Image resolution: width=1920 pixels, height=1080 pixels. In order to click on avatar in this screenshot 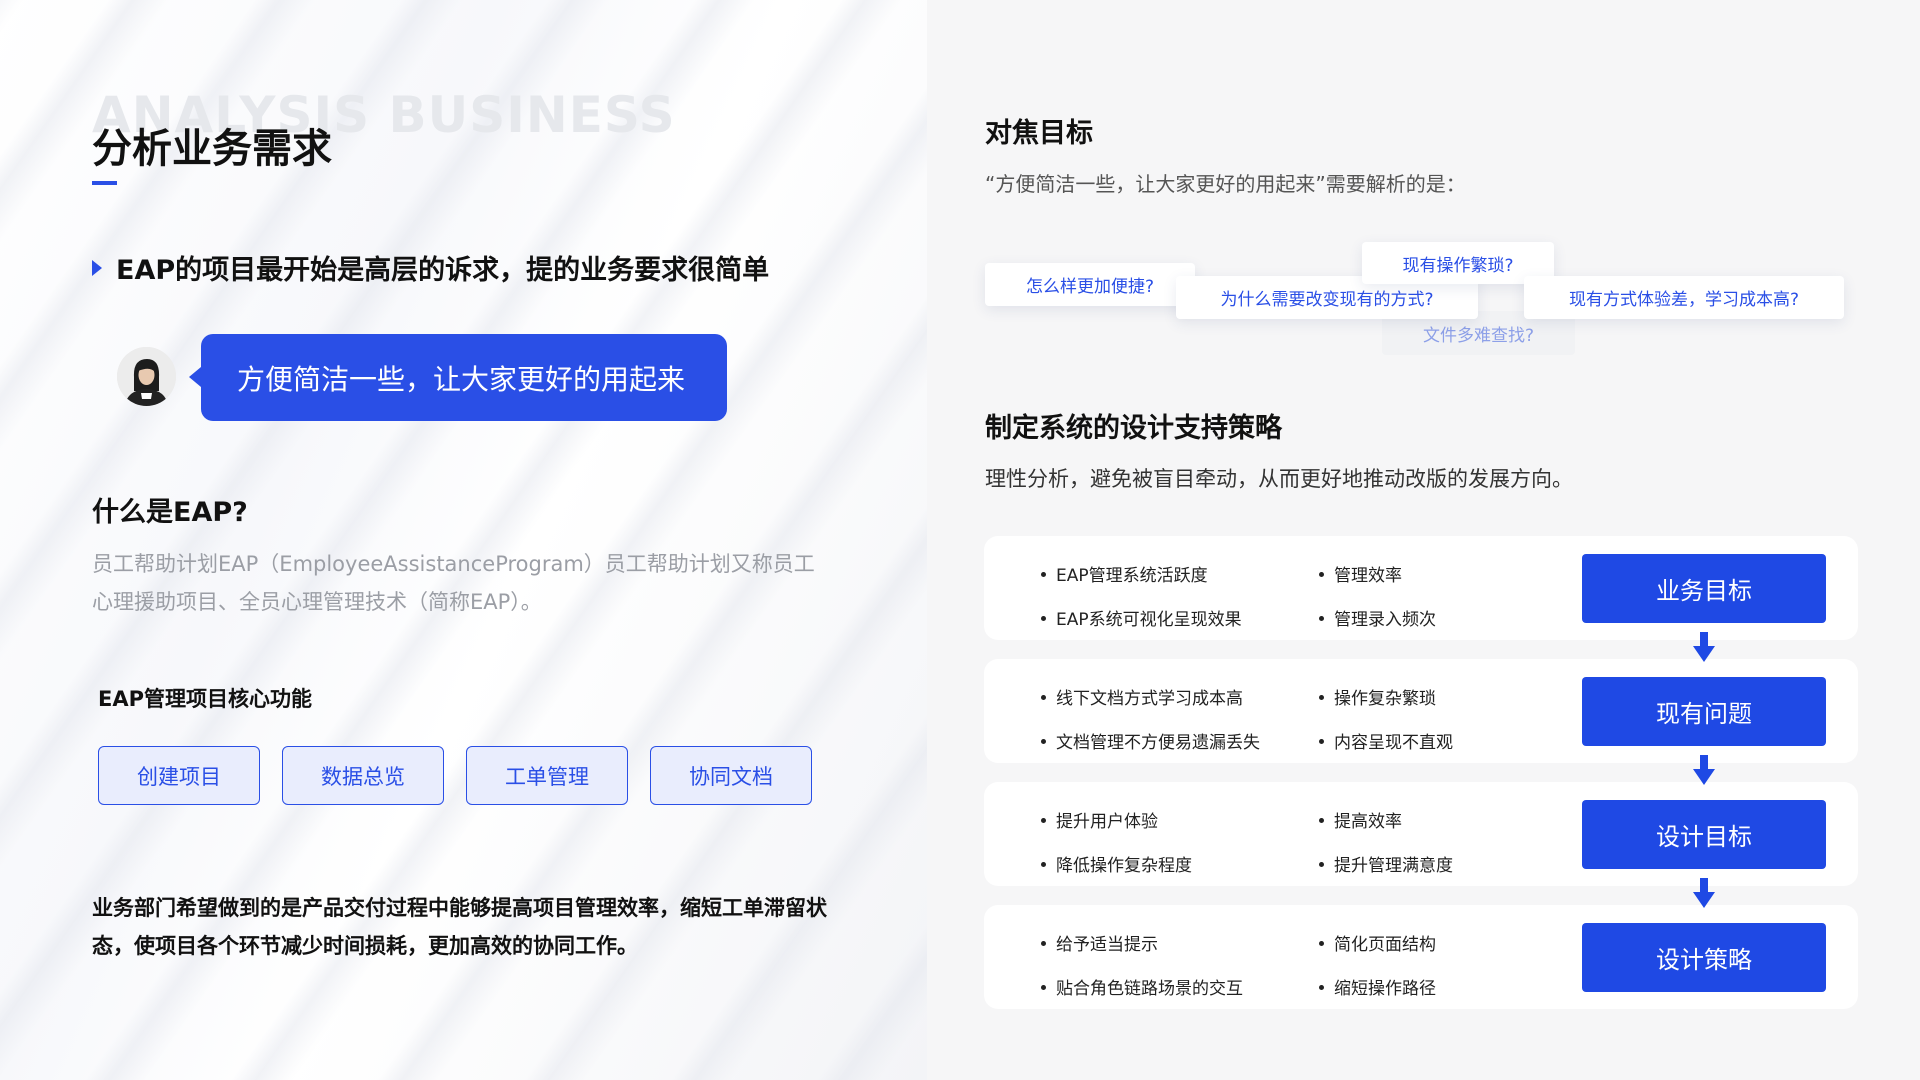, I will do `click(146, 376)`.